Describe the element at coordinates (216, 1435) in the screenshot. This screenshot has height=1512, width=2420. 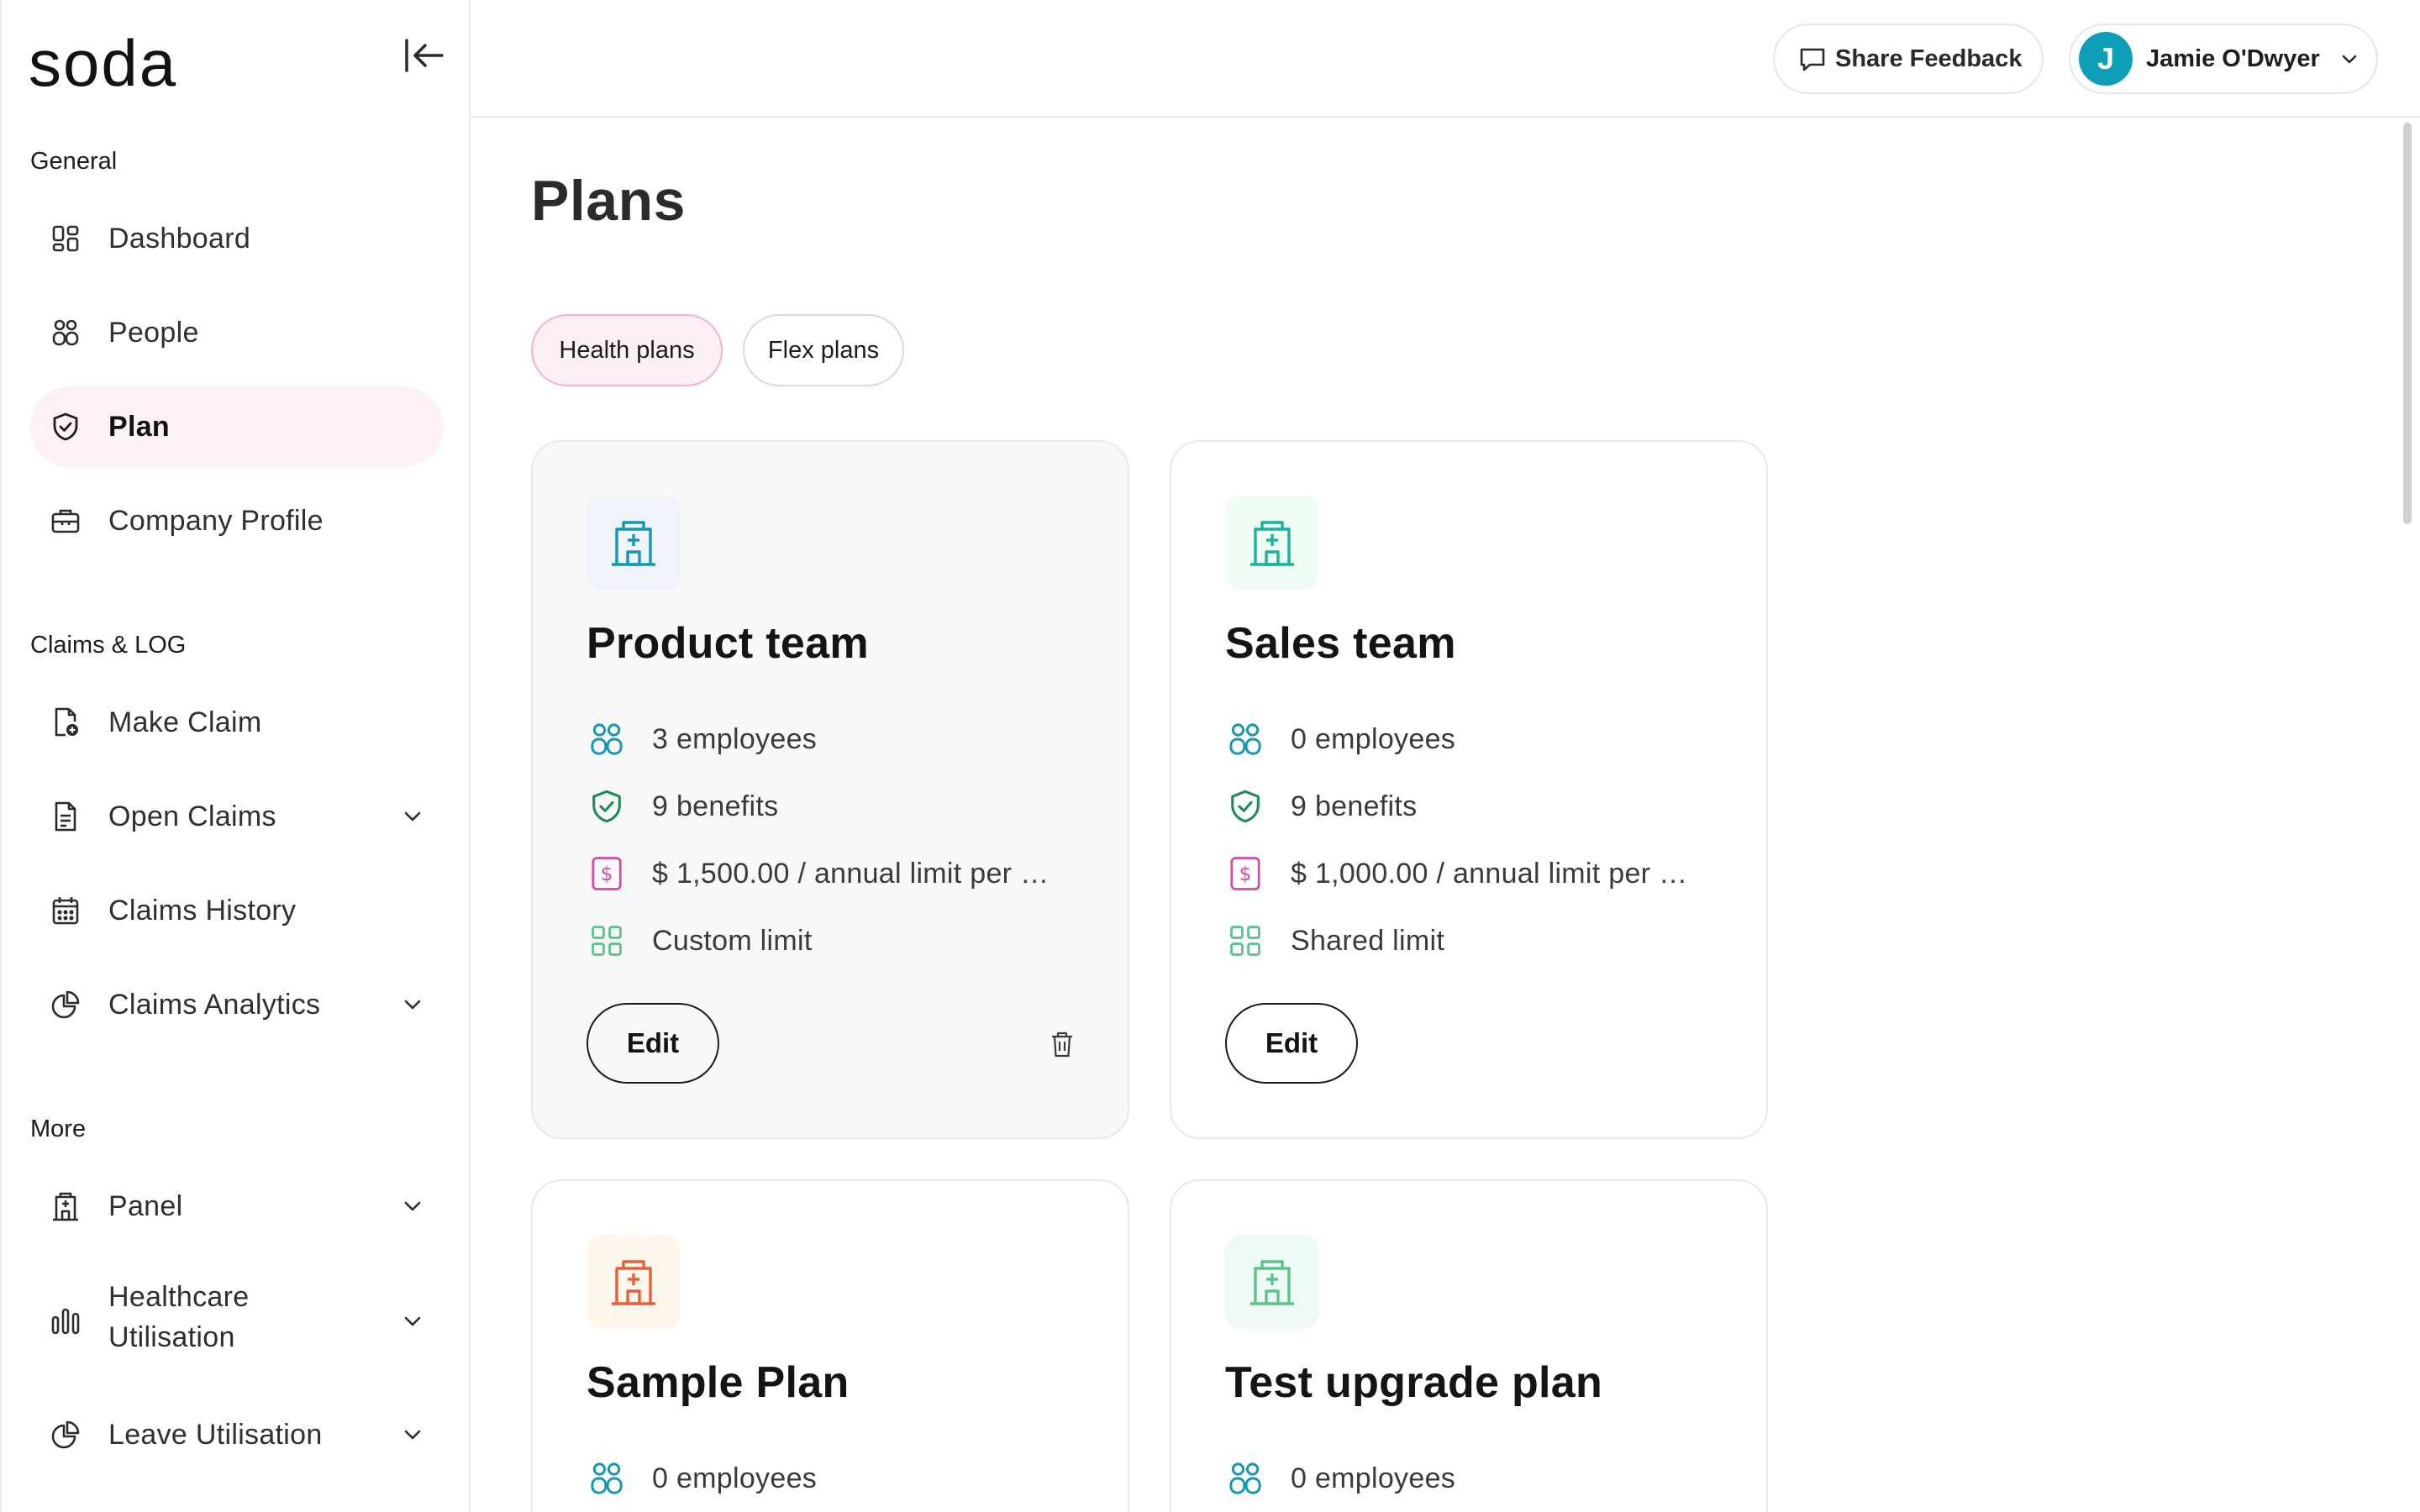
I see `sidebar-item-label: Leave Utilisation` at that location.